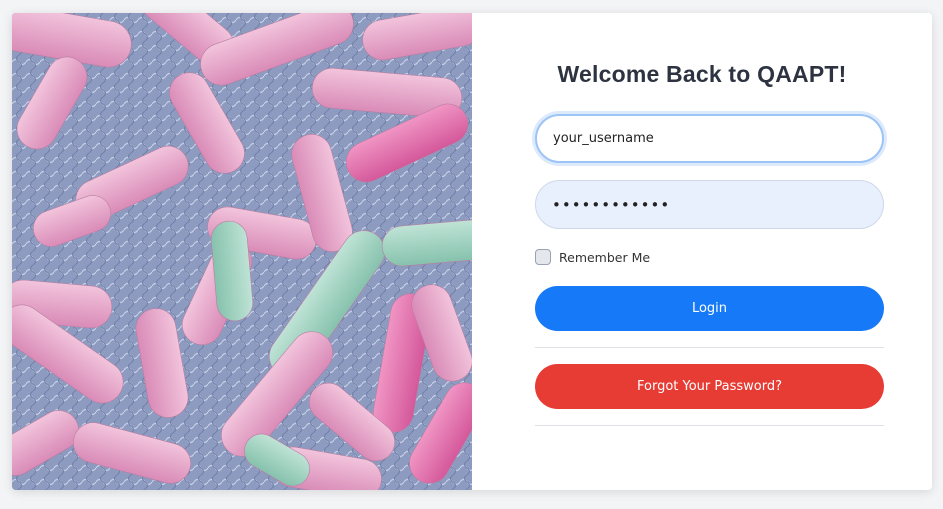  Describe the element at coordinates (709, 138) in the screenshot. I see `username-input` at that location.